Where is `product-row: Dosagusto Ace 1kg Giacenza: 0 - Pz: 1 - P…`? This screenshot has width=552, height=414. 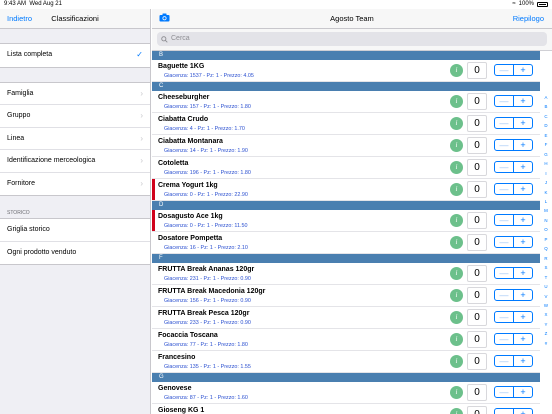
product-row: Dosagusto Ace 1kg Giacenza: 0 - Pz: 1 - P… is located at coordinates (346, 221).